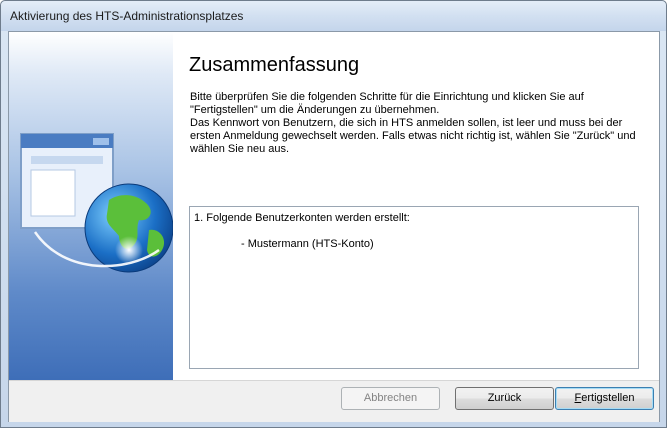 The image size is (667, 428). I want to click on finish-label: ertigstellen, so click(608, 398).